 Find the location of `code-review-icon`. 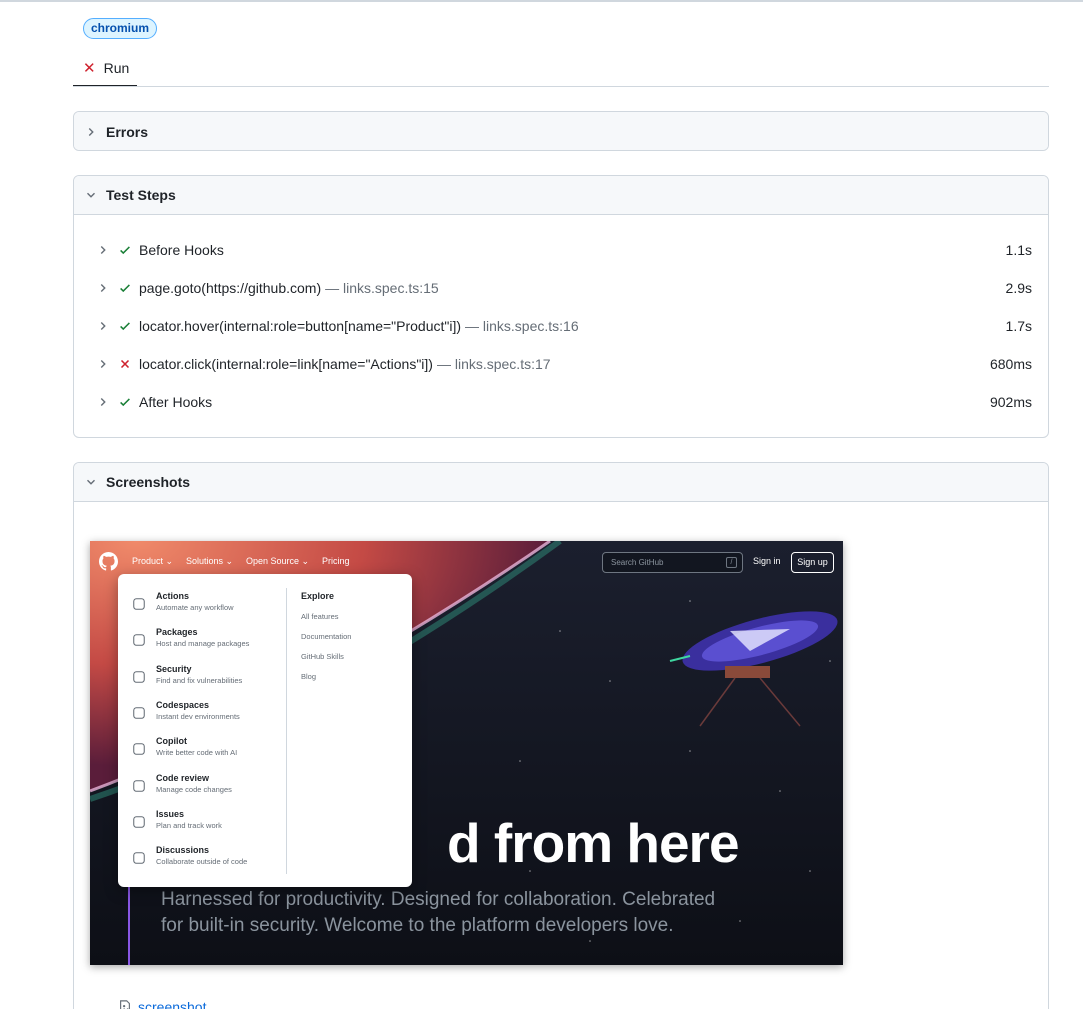

code-review-icon is located at coordinates (139, 785).